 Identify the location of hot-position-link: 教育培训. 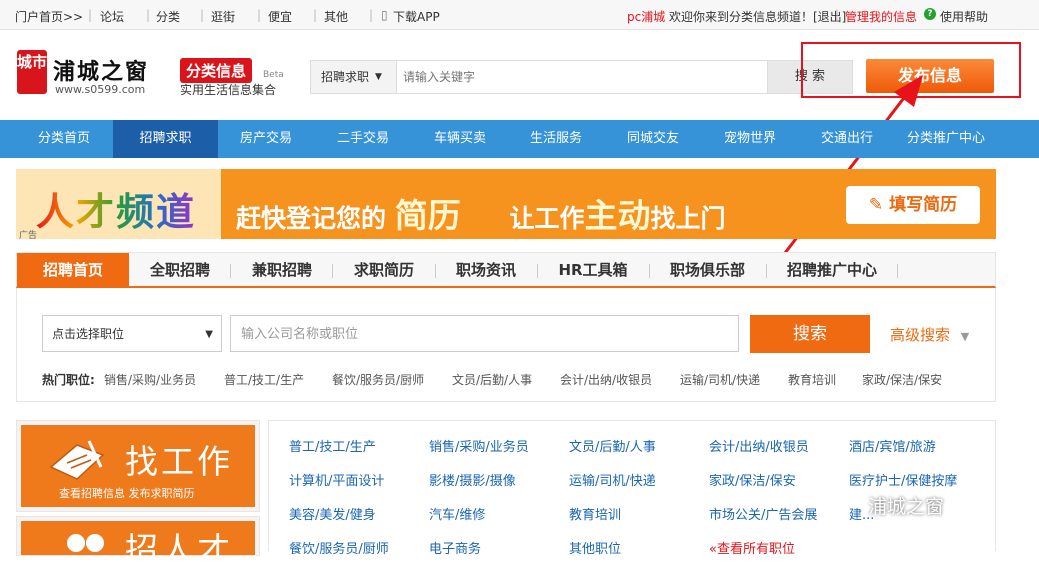
(812, 379).